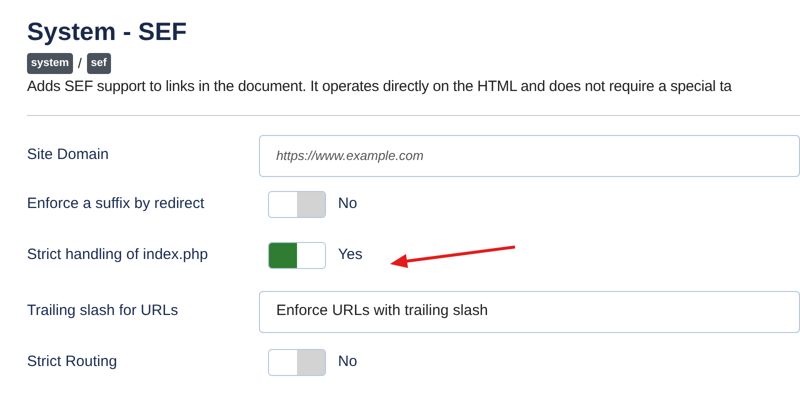  I want to click on tag: sef, so click(98, 63).